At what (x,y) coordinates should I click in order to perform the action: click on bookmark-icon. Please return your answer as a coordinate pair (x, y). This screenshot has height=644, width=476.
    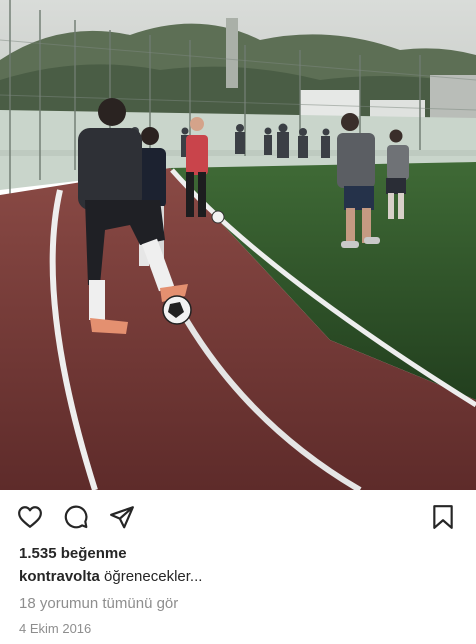
    Looking at the image, I should click on (443, 517).